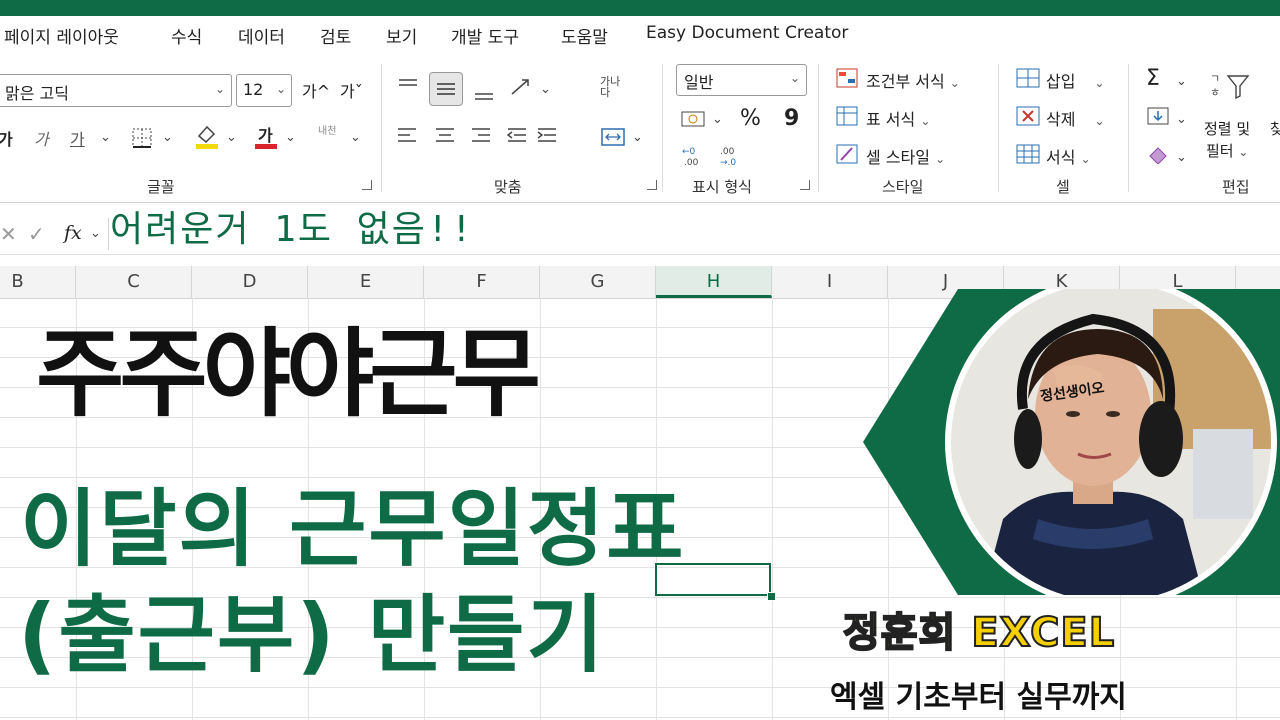 This screenshot has width=1280, height=720. Describe the element at coordinates (401, 35) in the screenshot. I see `tab-view: 보기` at that location.